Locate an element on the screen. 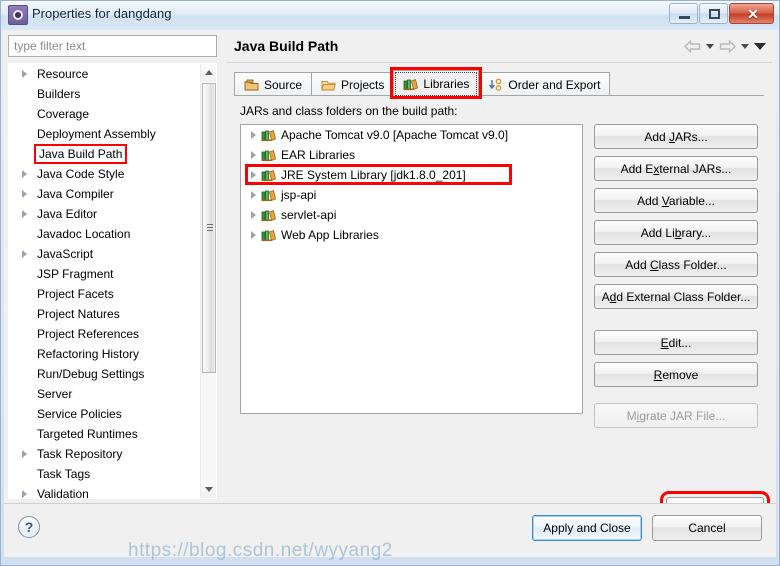  scroll-down-arrow-icon is located at coordinates (208, 489).